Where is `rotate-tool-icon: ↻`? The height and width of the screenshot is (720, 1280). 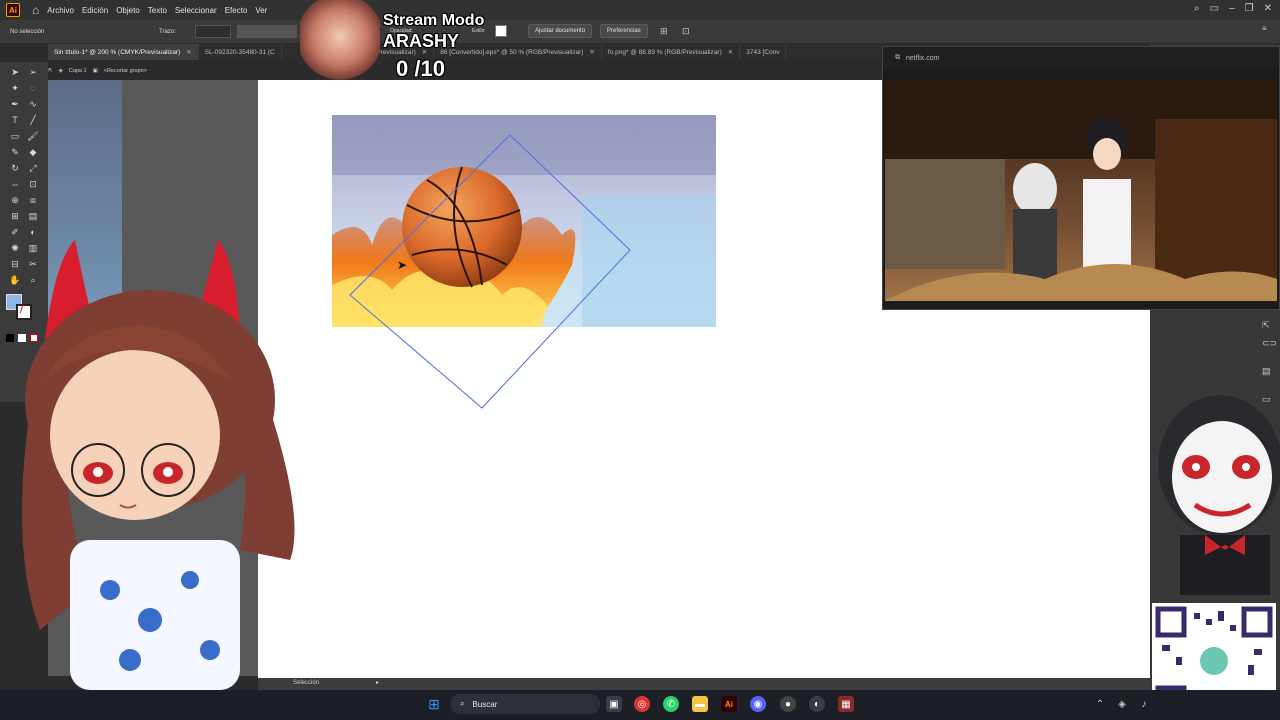 rotate-tool-icon: ↻ is located at coordinates (15, 168).